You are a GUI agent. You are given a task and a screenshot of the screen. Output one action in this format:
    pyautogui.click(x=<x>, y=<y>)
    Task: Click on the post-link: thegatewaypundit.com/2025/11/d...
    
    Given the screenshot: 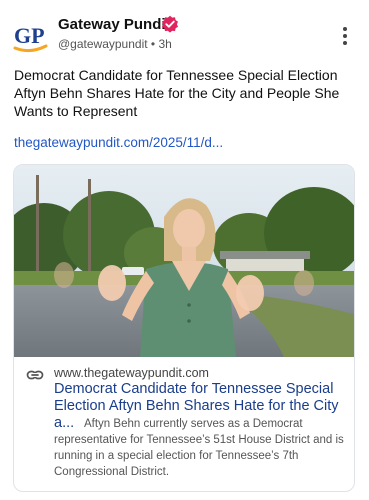 What is the action you would take?
    pyautogui.click(x=118, y=142)
    